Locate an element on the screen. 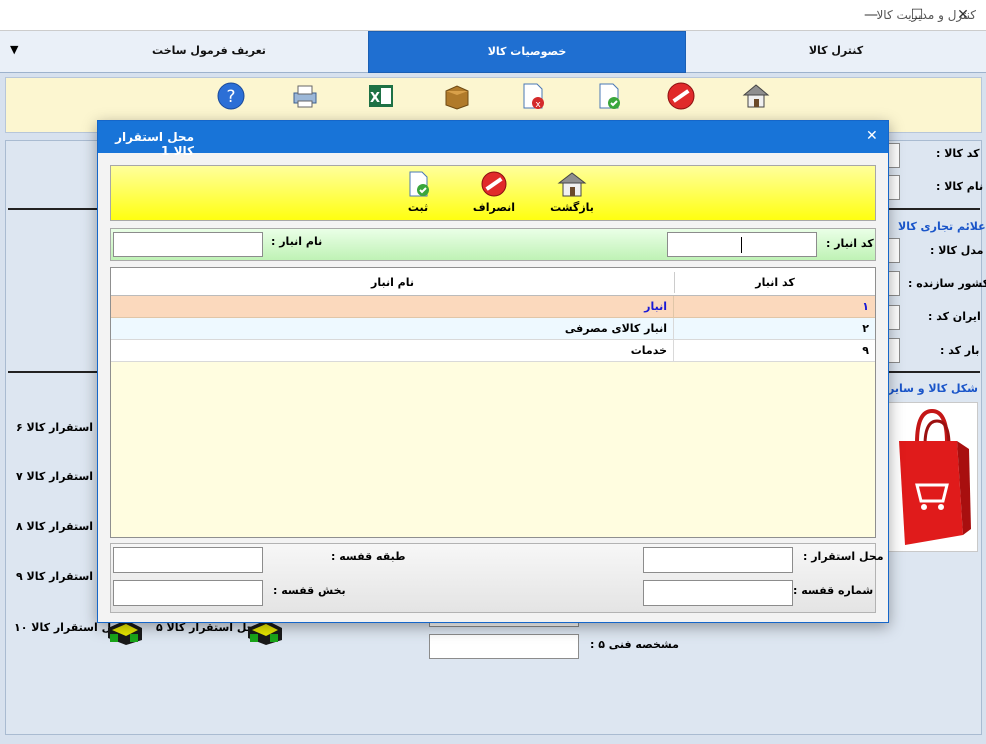 The image size is (986, 744). cell-name: خدمات is located at coordinates (392, 350).